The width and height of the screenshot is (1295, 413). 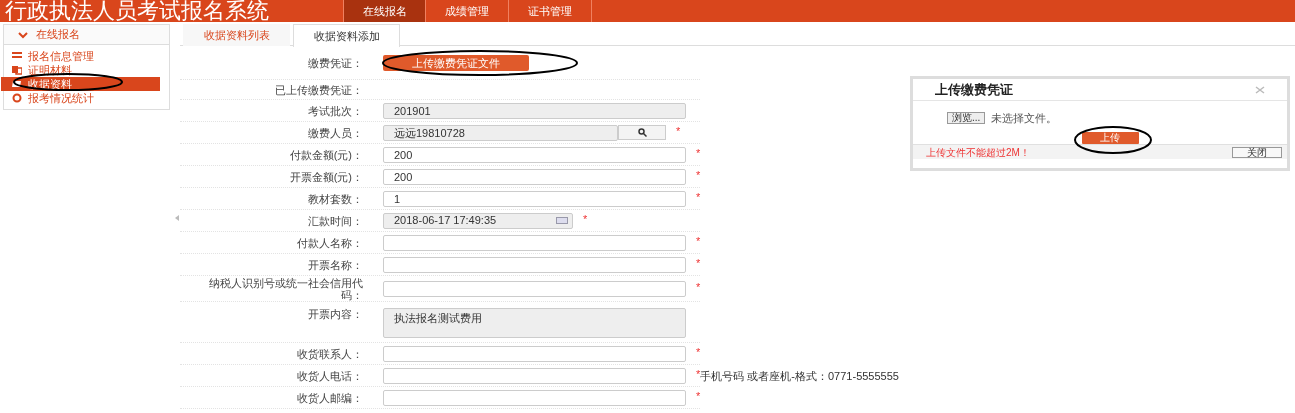 I want to click on input-field: 201901, so click(x=534, y=110).